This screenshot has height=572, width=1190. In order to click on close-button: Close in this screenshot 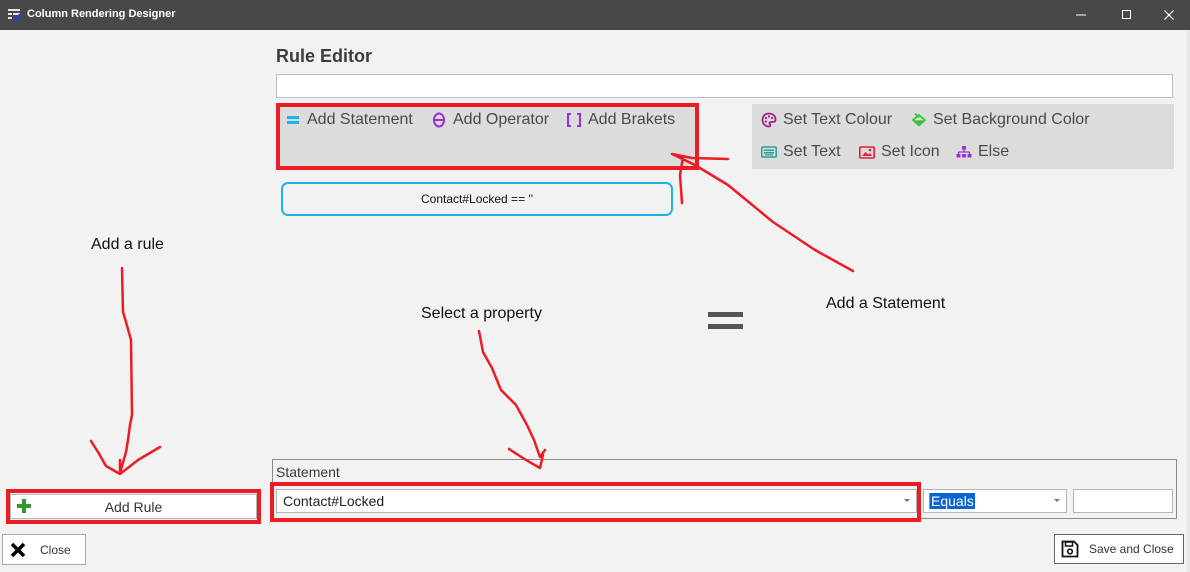, I will do `click(44, 549)`.